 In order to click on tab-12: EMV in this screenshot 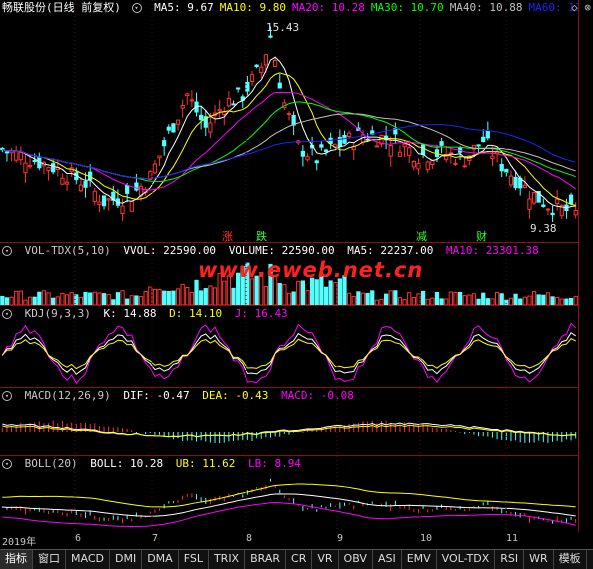, I will do `click(419, 559)`.